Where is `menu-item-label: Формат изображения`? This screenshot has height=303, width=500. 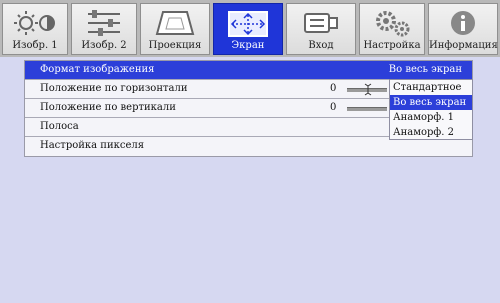 menu-item-label: Формат изображения is located at coordinates (97, 69).